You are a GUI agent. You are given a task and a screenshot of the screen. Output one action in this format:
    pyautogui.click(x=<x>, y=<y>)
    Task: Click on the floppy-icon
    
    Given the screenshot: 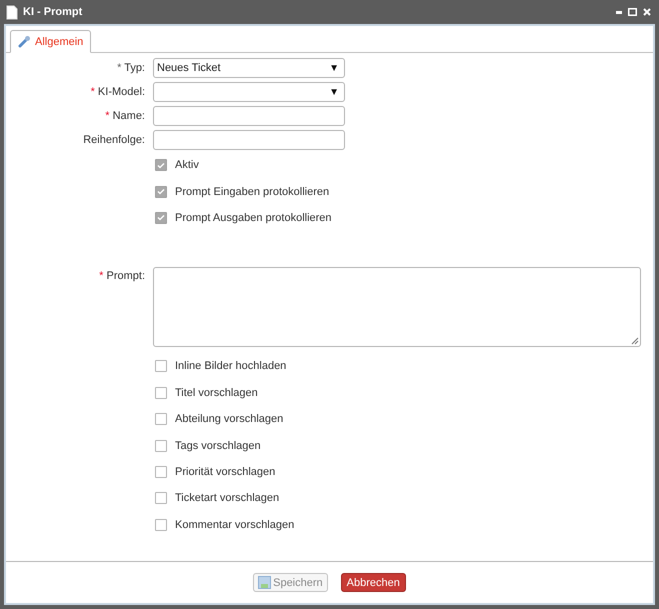 What is the action you would take?
    pyautogui.click(x=265, y=582)
    